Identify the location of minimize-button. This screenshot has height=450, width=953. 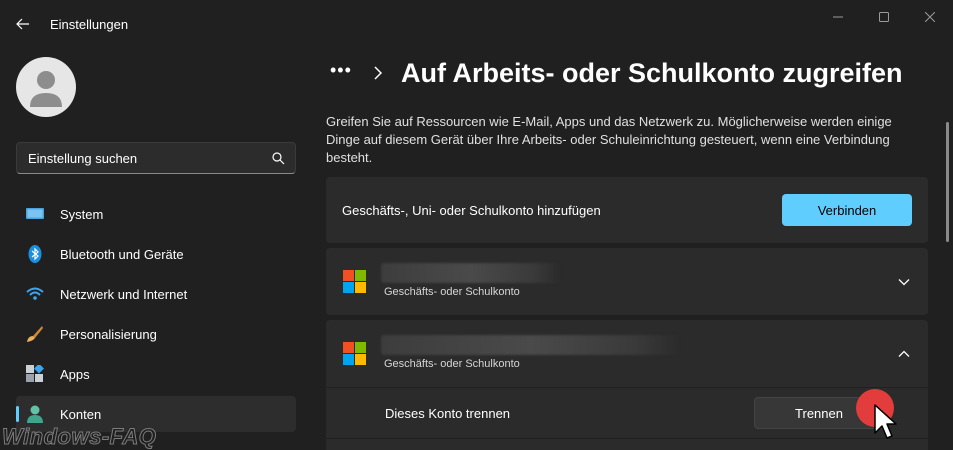
(838, 17).